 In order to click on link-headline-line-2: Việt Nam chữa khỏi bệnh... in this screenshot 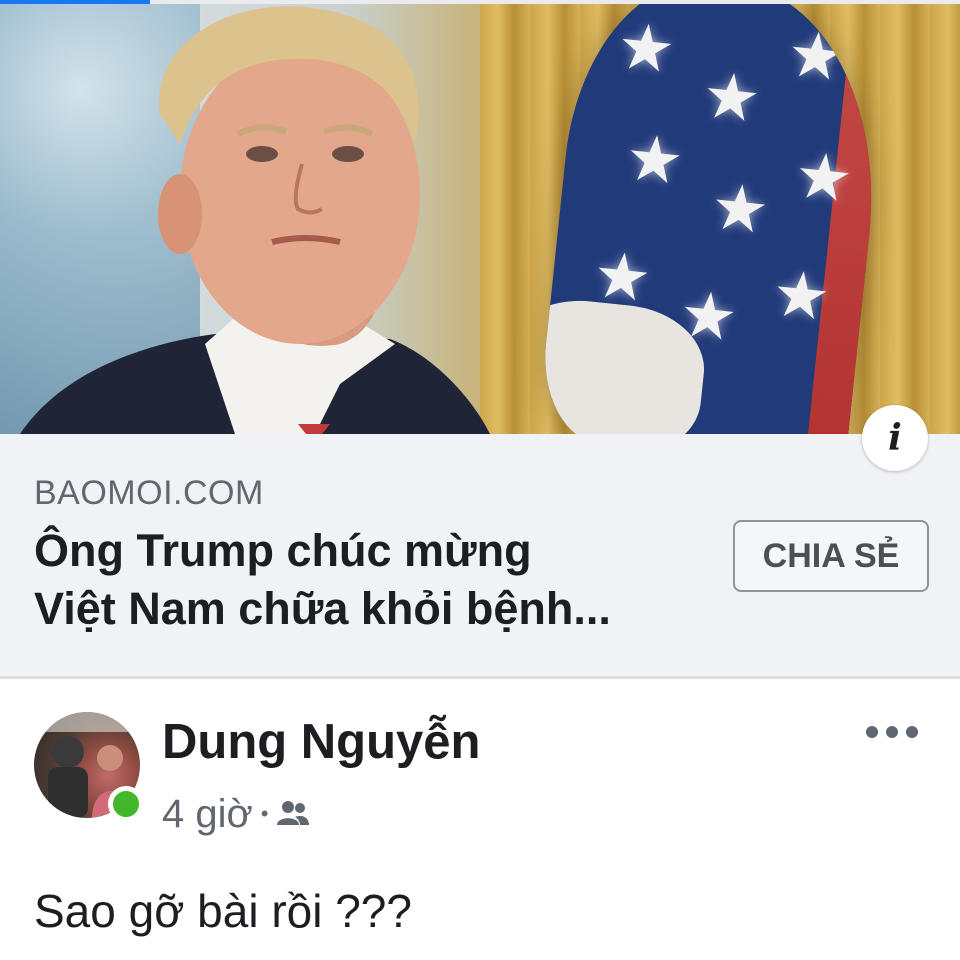, I will do `click(322, 608)`.